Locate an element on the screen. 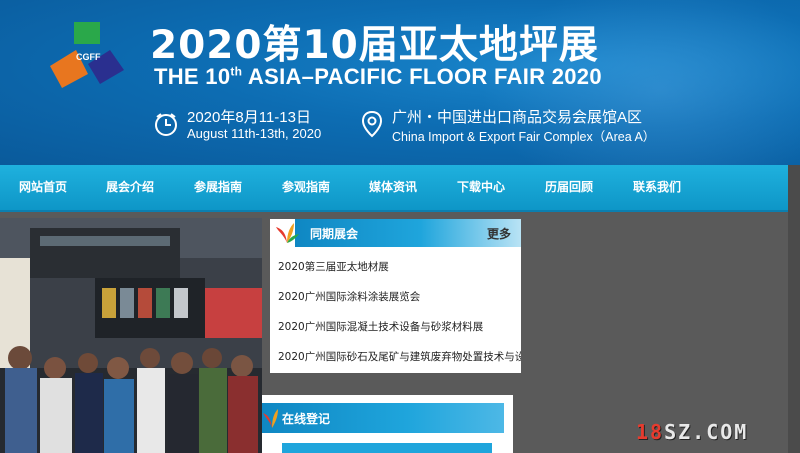 The width and height of the screenshot is (800, 453). logo-text: CGFF is located at coordinates (88, 57).